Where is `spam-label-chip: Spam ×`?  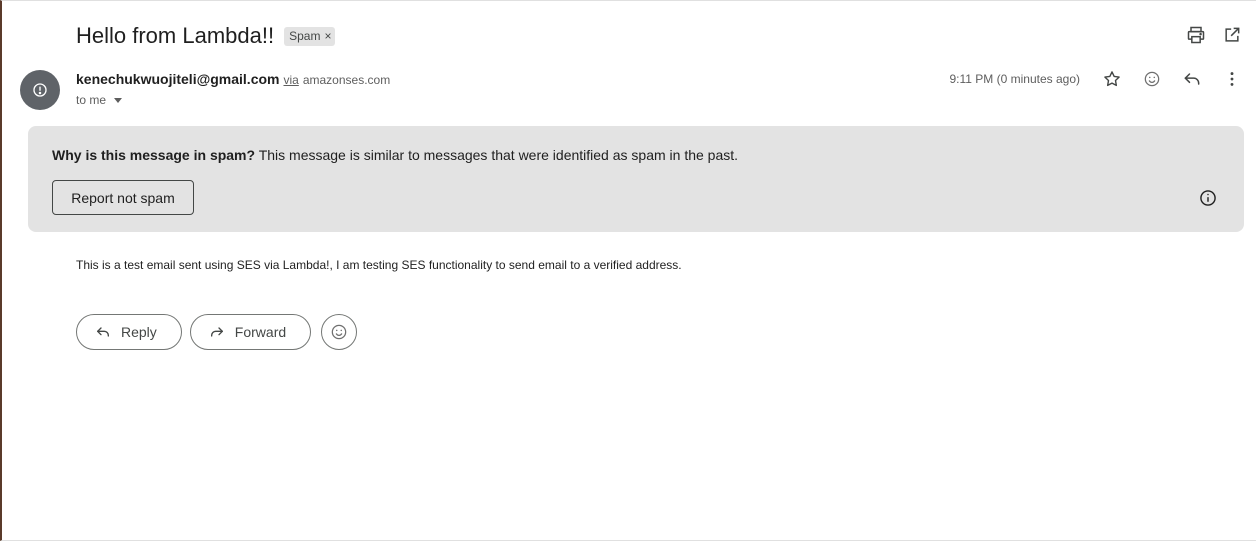 spam-label-chip: Spam × is located at coordinates (310, 36).